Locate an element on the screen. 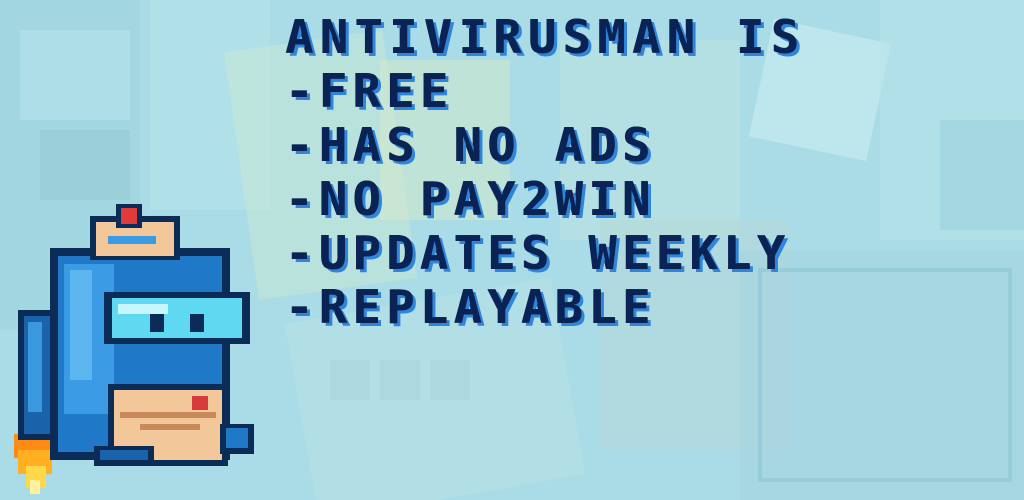 The height and width of the screenshot is (500, 1024). feature-item-no-ads: -has no ads is located at coordinates (471, 145).